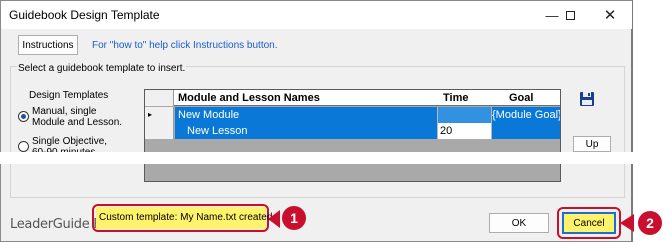  What do you see at coordinates (159, 115) in the screenshot?
I see `row-pointer-icon: ▸` at bounding box center [159, 115].